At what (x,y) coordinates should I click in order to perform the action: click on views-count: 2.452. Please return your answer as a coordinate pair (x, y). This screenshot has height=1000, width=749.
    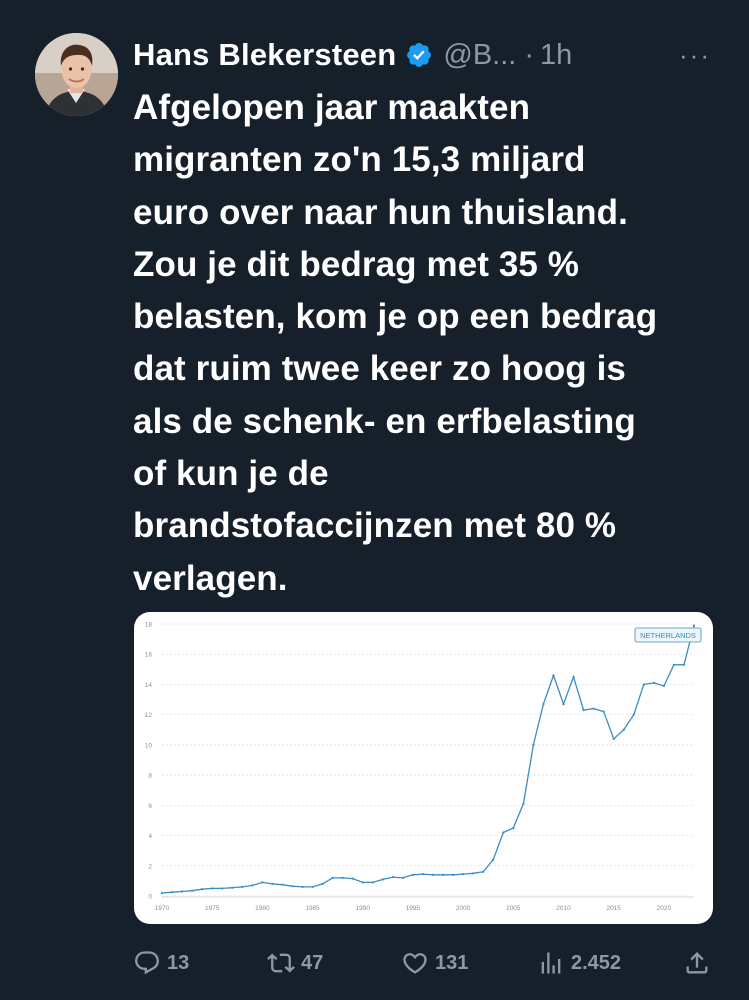
    Looking at the image, I should click on (596, 962).